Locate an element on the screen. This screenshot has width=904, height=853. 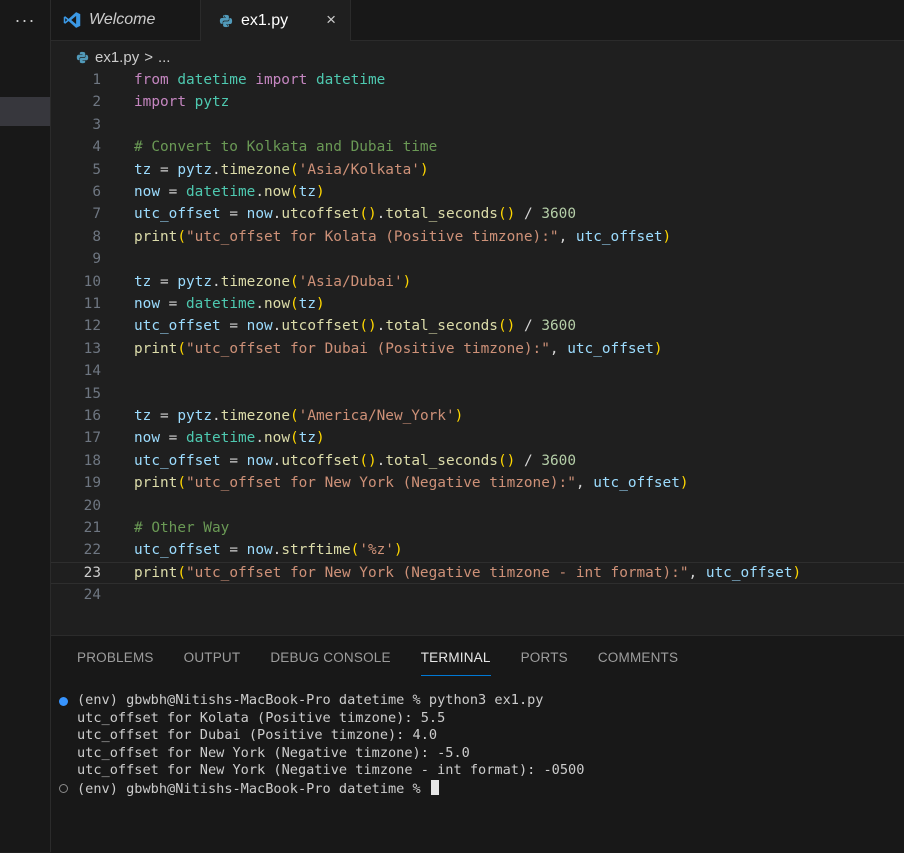
code-line: 3 is located at coordinates (477, 125).